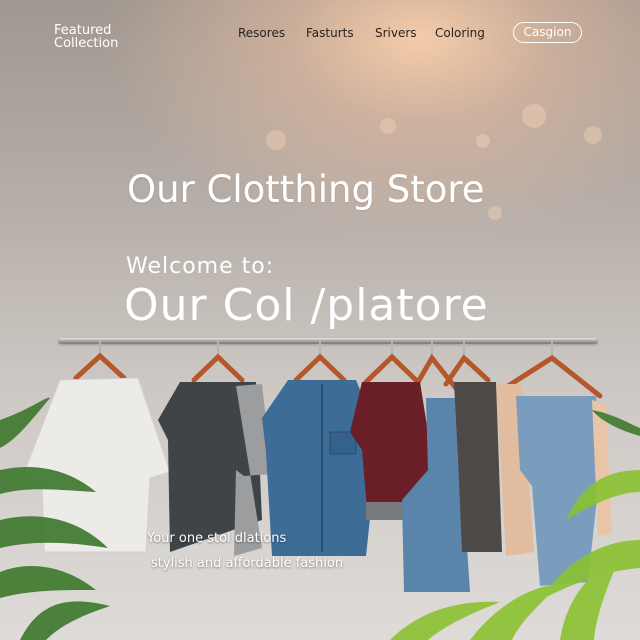  What do you see at coordinates (478, 467) in the screenshot?
I see `garment-grey-vest` at bounding box center [478, 467].